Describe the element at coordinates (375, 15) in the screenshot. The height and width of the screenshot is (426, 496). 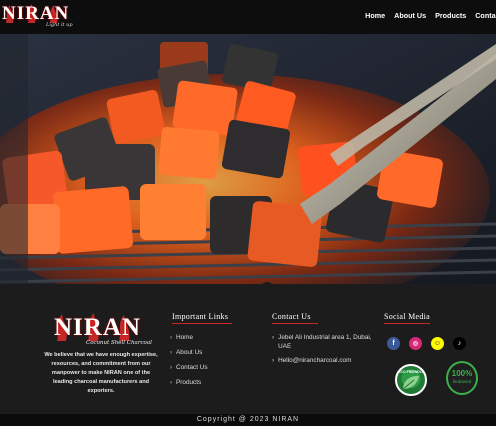
I see `nav-home: Home` at that location.